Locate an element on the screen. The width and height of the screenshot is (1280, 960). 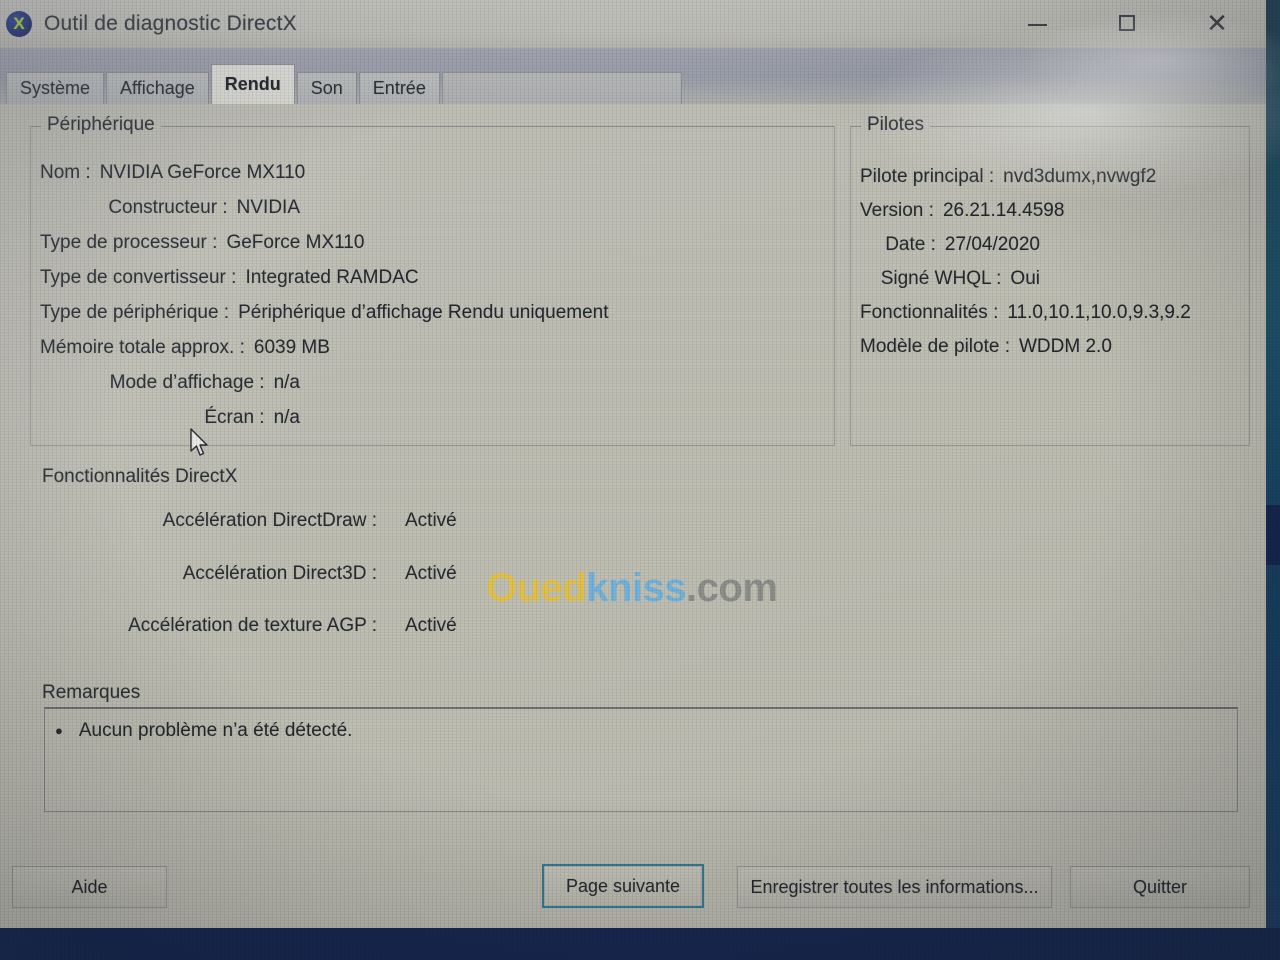
next-page-button: Page suivante is located at coordinates (623, 886).